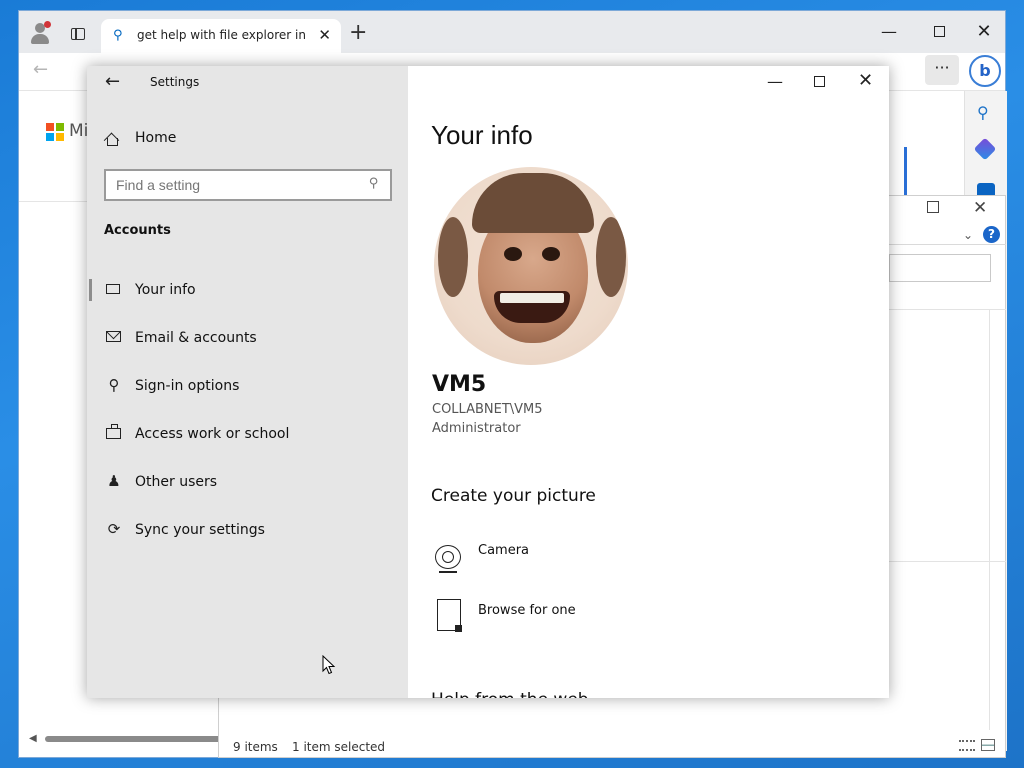  I want to click on sidebar-item-sign-in-options: ⚲ Sign-in options, so click(247, 386).